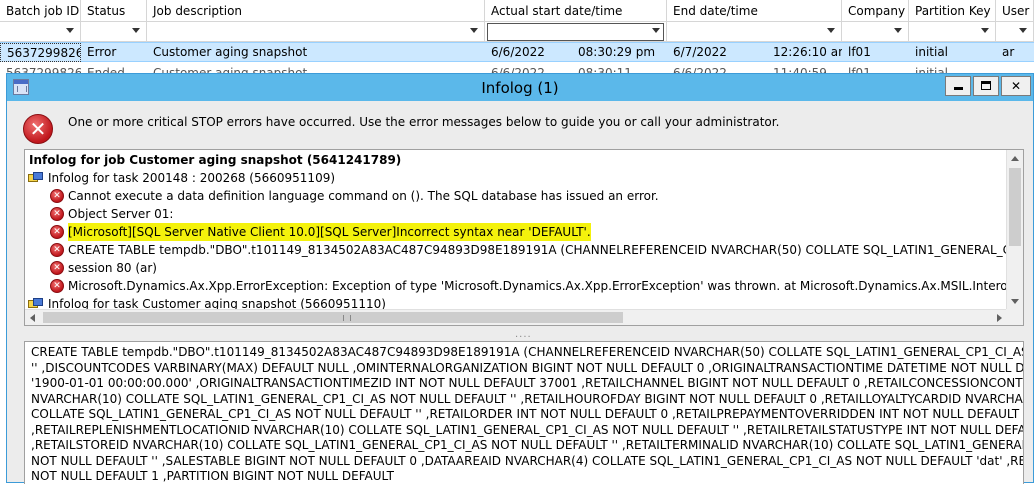 The height and width of the screenshot is (484, 1034). What do you see at coordinates (121, 214) in the screenshot?
I see `tree-error-label: Object Server 01:` at bounding box center [121, 214].